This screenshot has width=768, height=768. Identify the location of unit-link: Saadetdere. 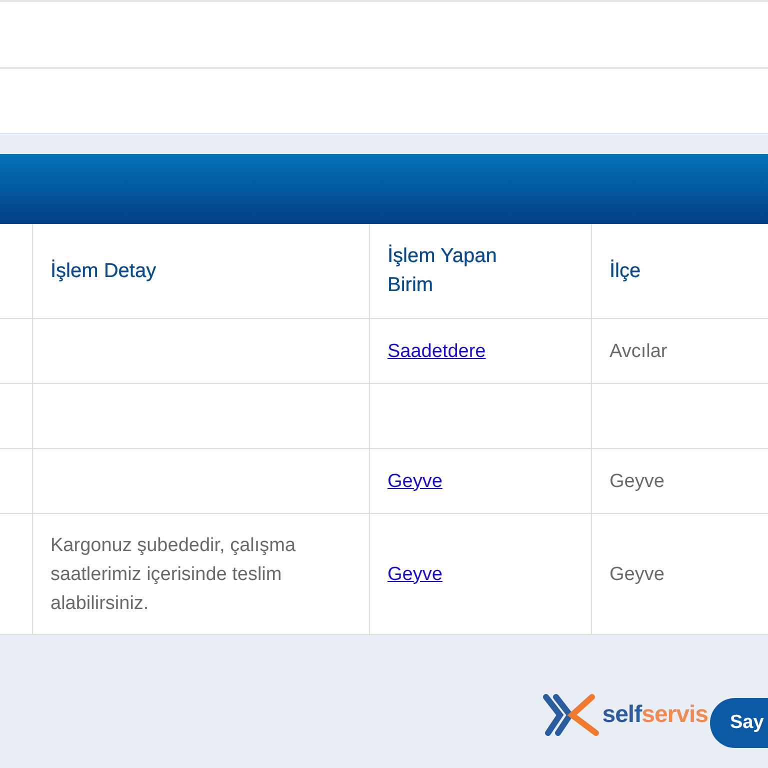
(437, 351).